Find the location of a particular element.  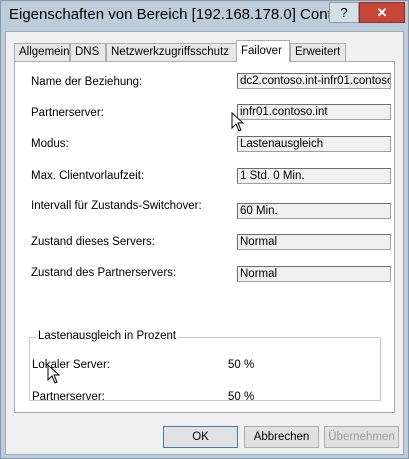

mclt-field: 1 Std. 0 Min. is located at coordinates (314, 176).